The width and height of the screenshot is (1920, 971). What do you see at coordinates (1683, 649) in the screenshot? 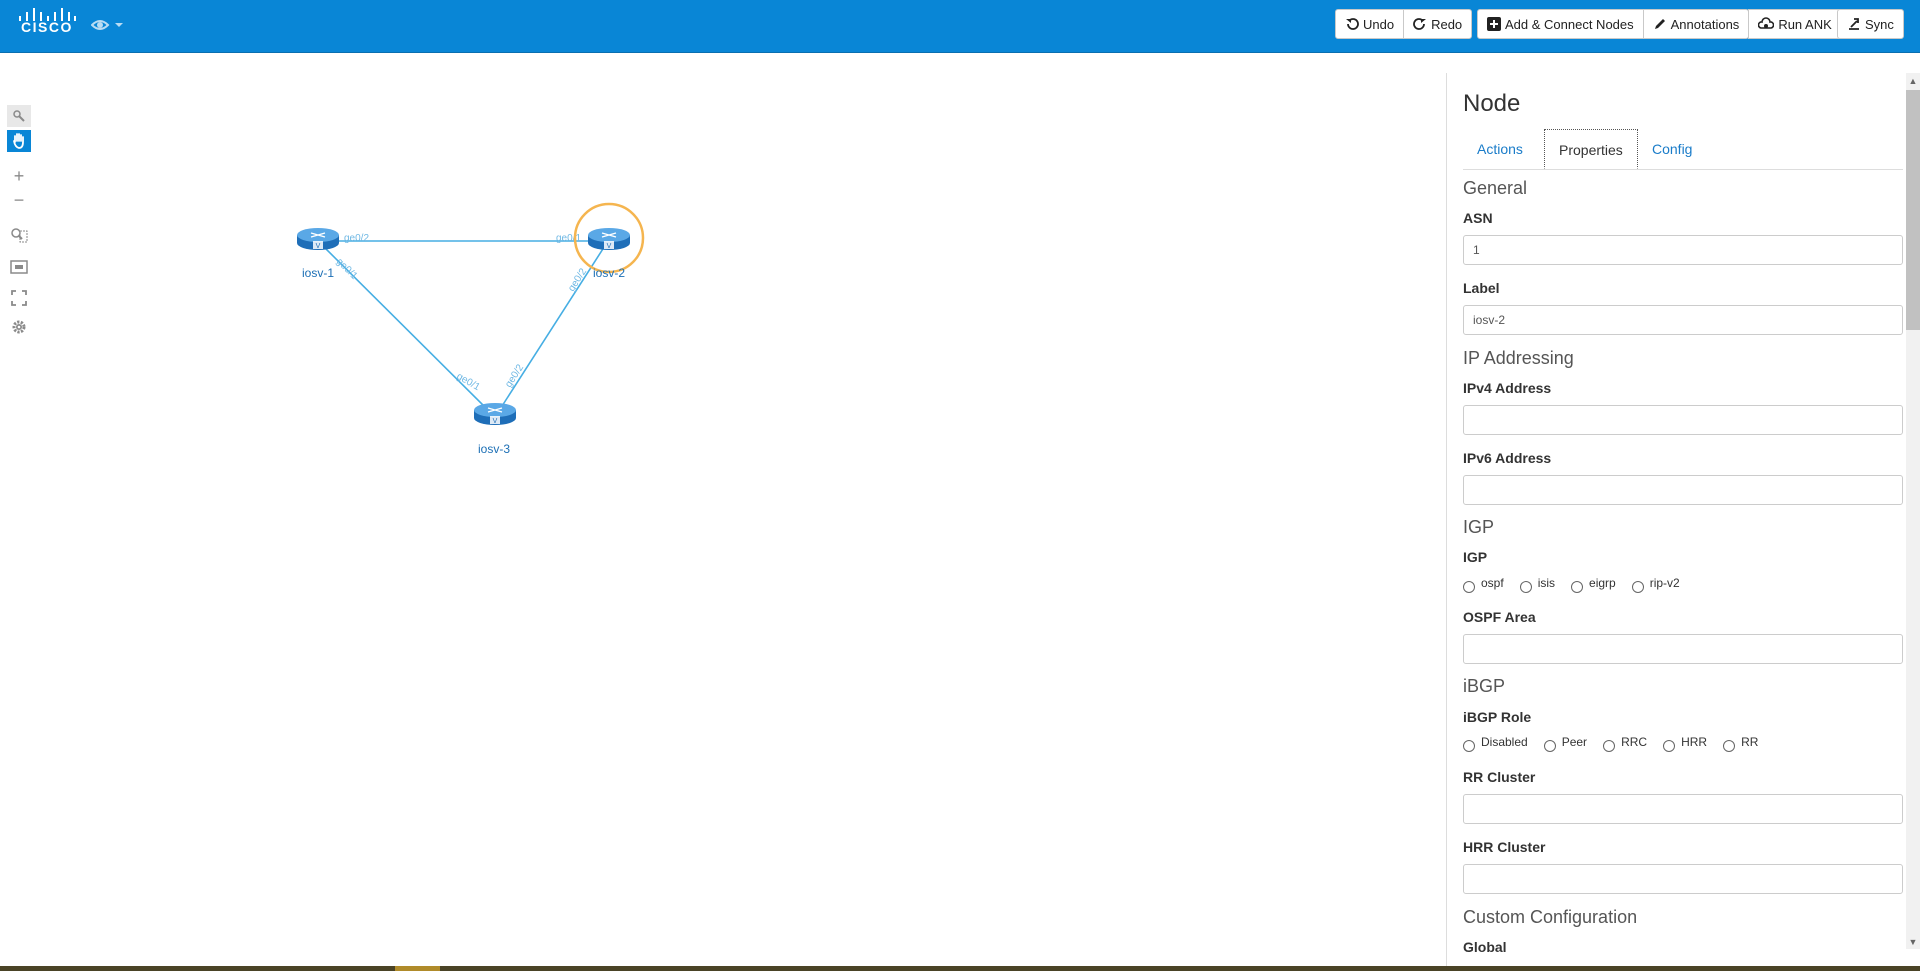
I see `ospf-area-field` at bounding box center [1683, 649].